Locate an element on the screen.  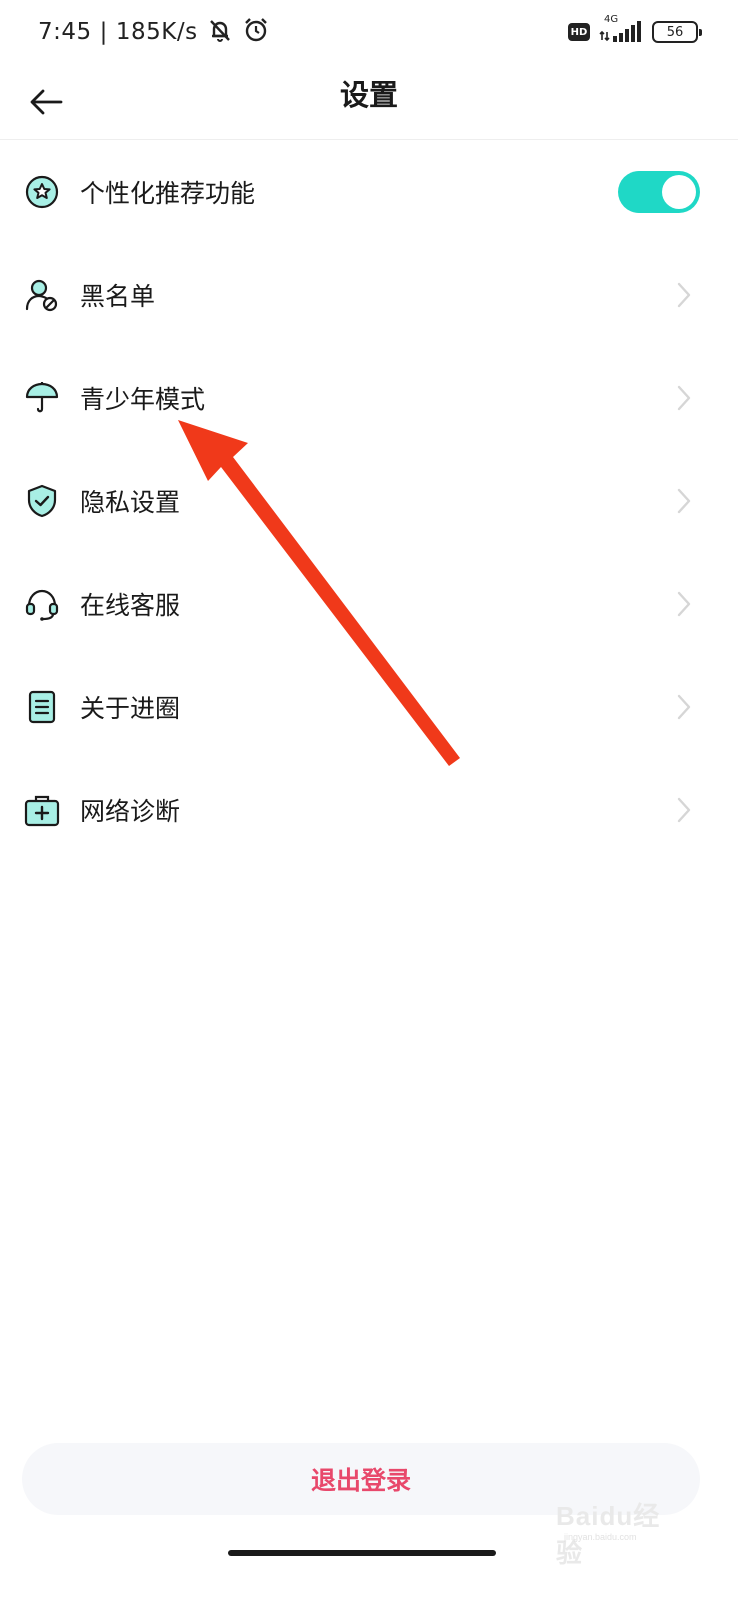
page-title: 设置 is located at coordinates (368, 95).